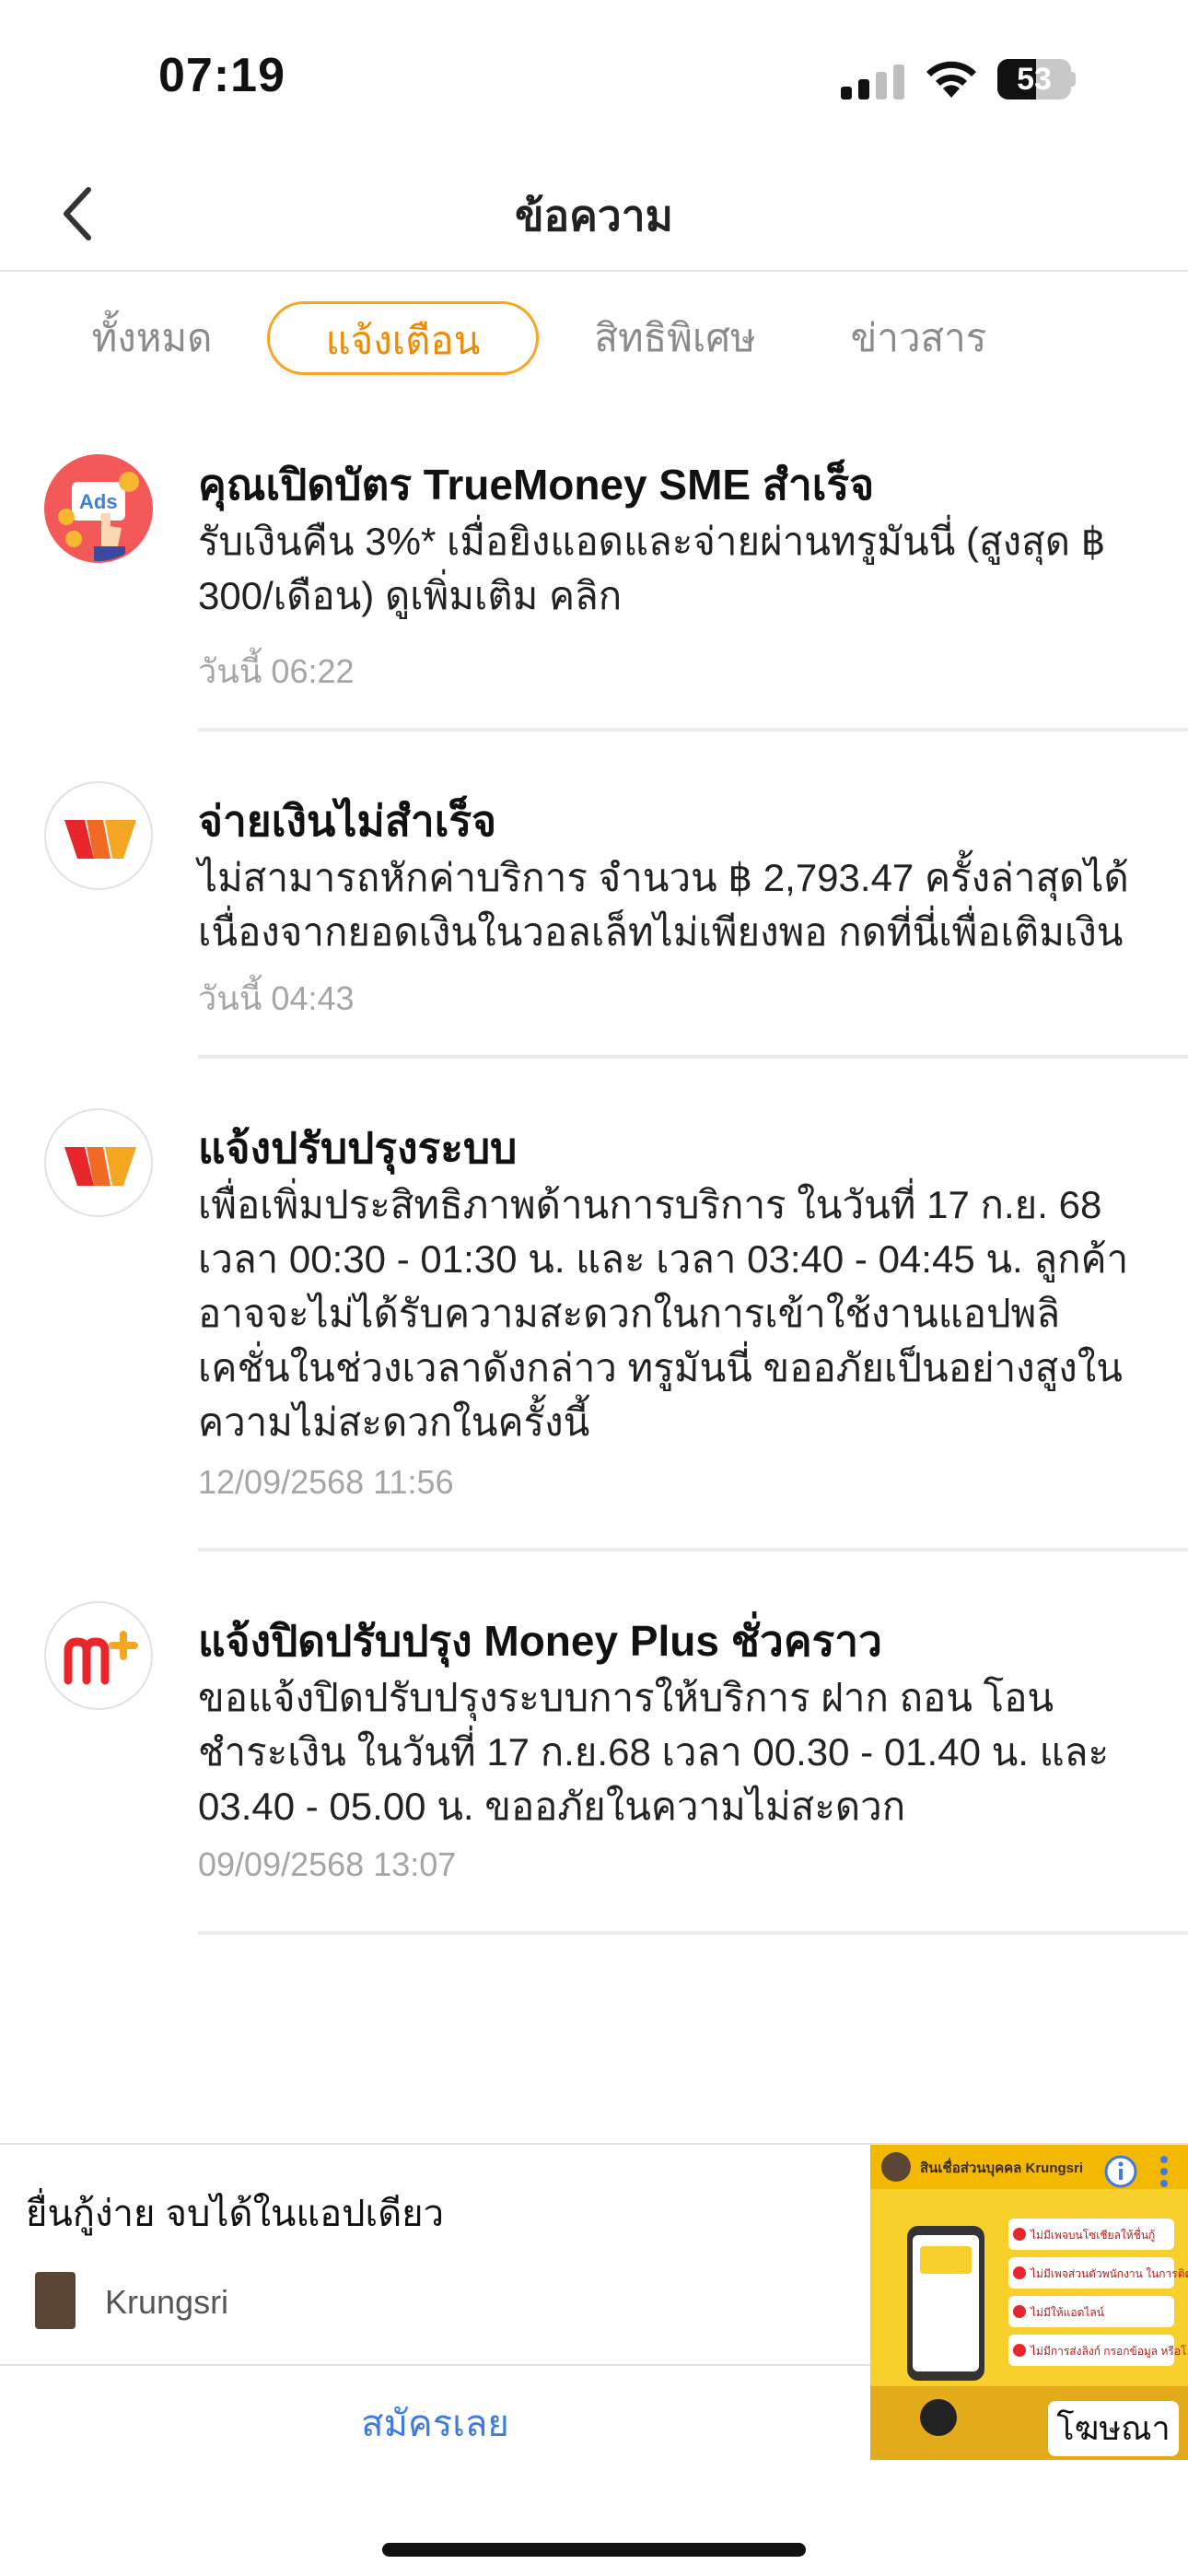 This screenshot has height=2576, width=1188. I want to click on notification-title: แจ้งปรับปรุงระบบ, so click(358, 1148).